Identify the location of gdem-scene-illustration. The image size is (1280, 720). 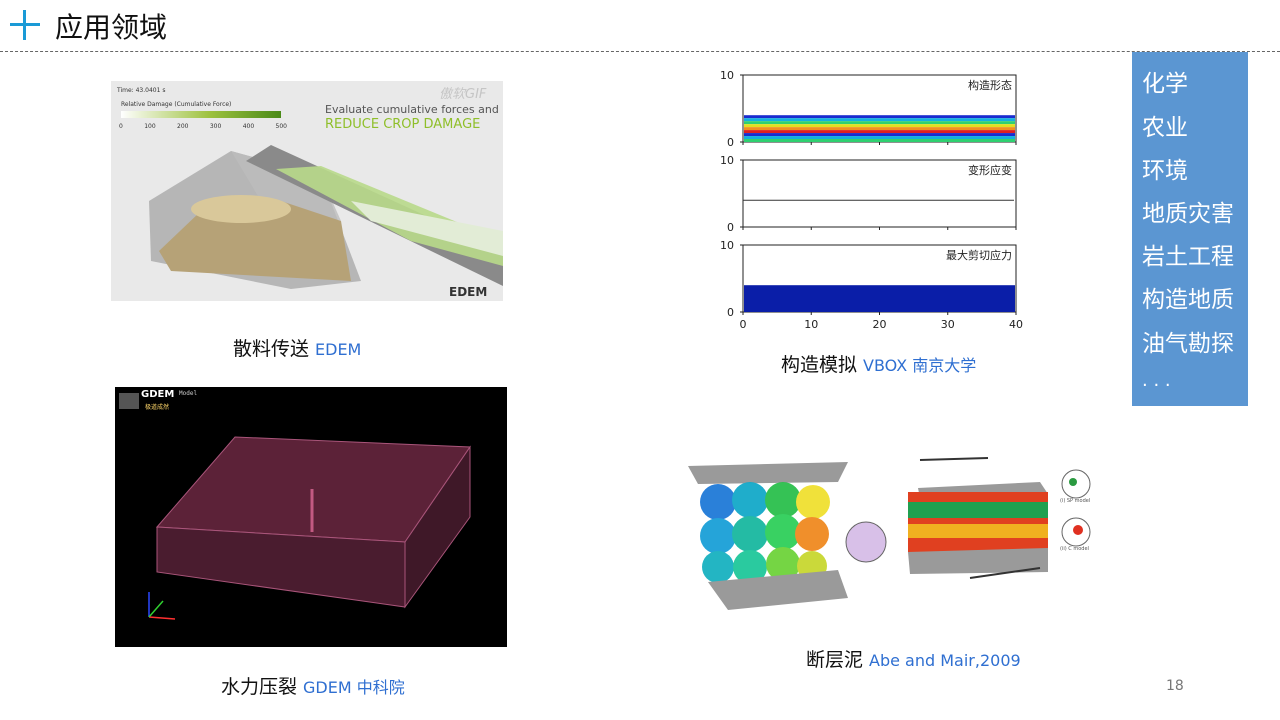
(295, 506).